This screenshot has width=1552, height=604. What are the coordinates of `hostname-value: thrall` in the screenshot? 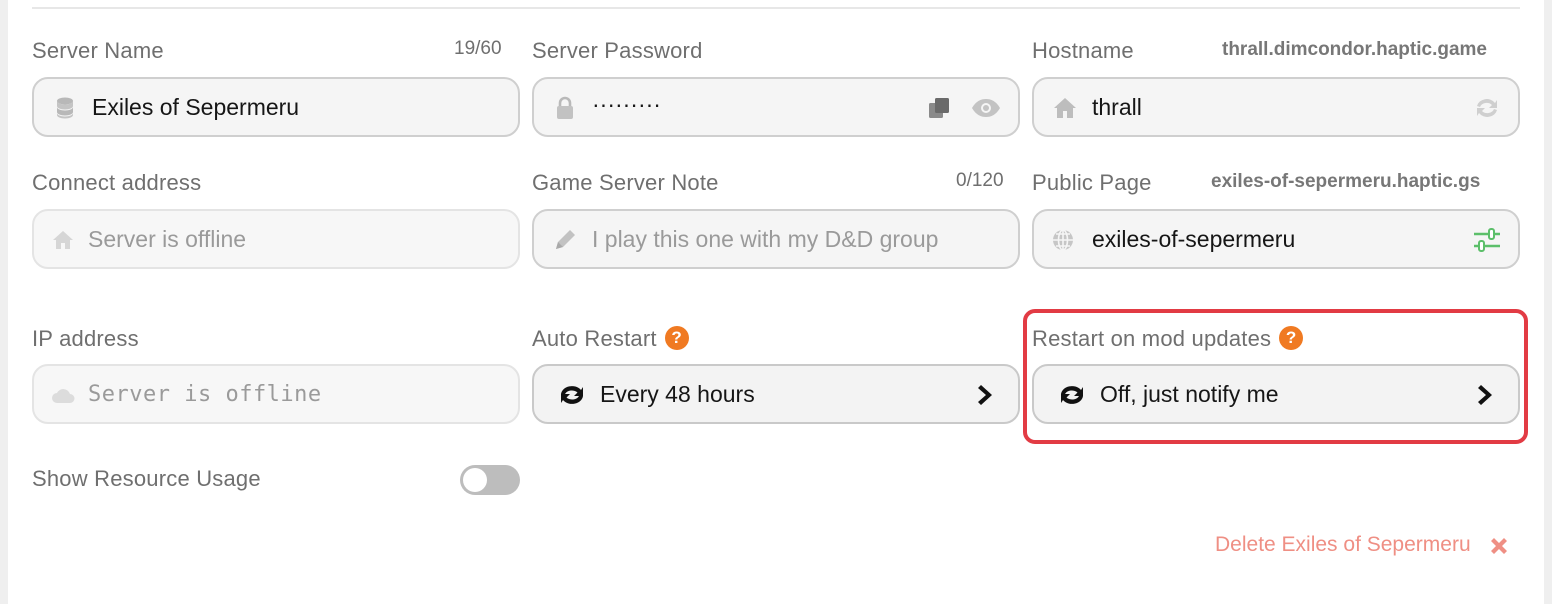 It's located at (1117, 107).